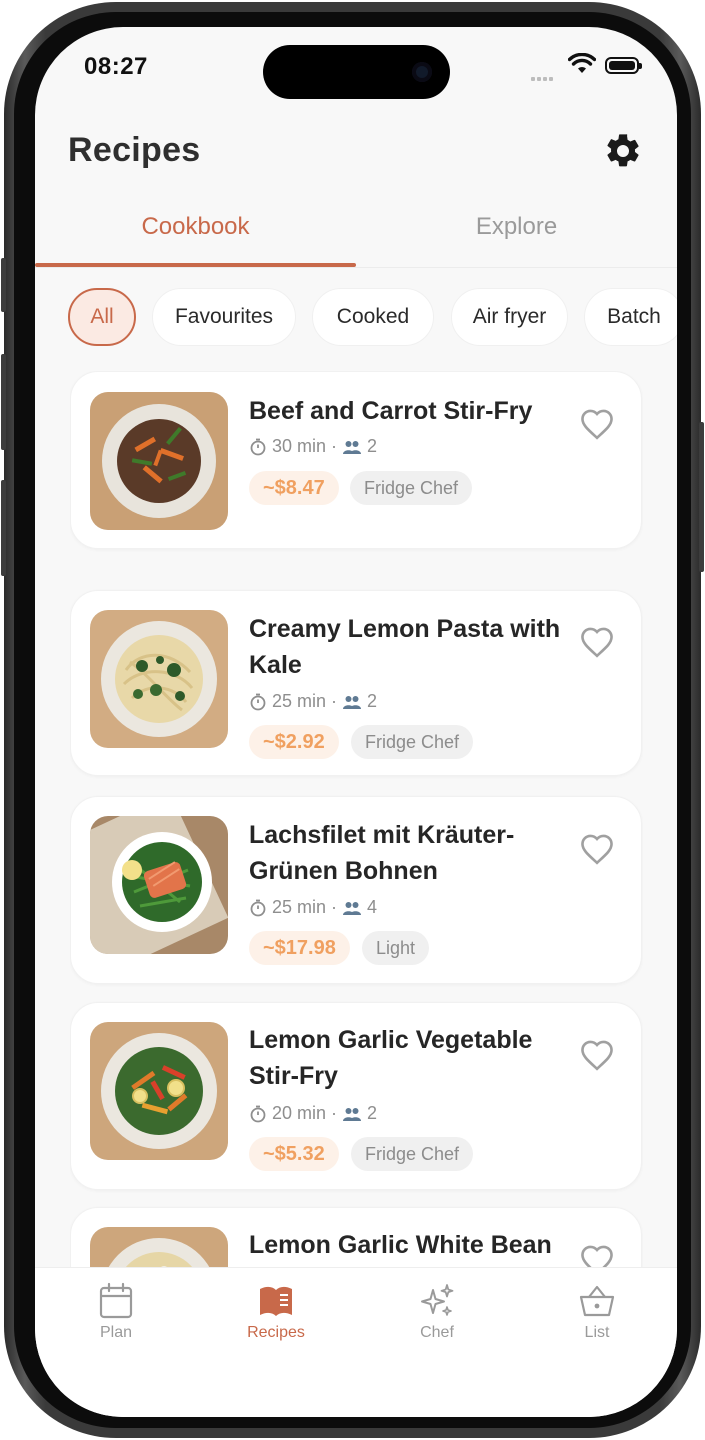 The width and height of the screenshot is (705, 1440). What do you see at coordinates (373, 317) in the screenshot?
I see `filter-chip-cooked: Cooked` at bounding box center [373, 317].